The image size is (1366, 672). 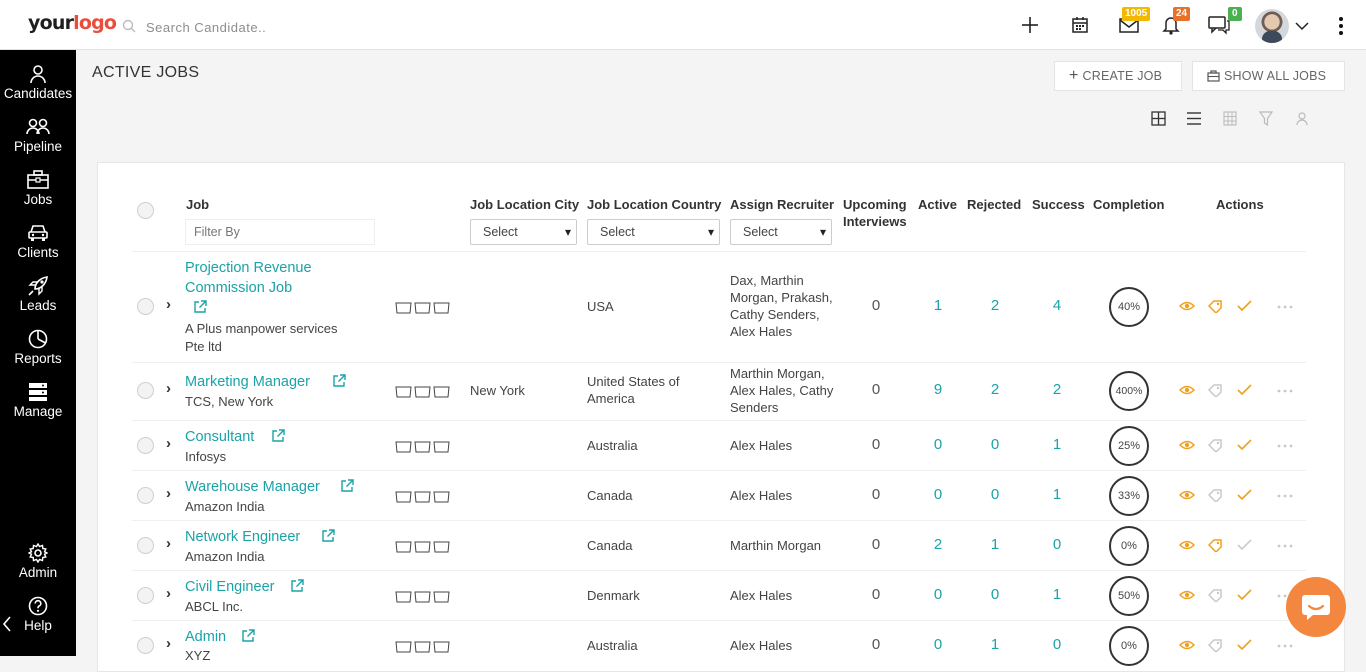 I want to click on chevron-down-icon, so click(x=1302, y=26).